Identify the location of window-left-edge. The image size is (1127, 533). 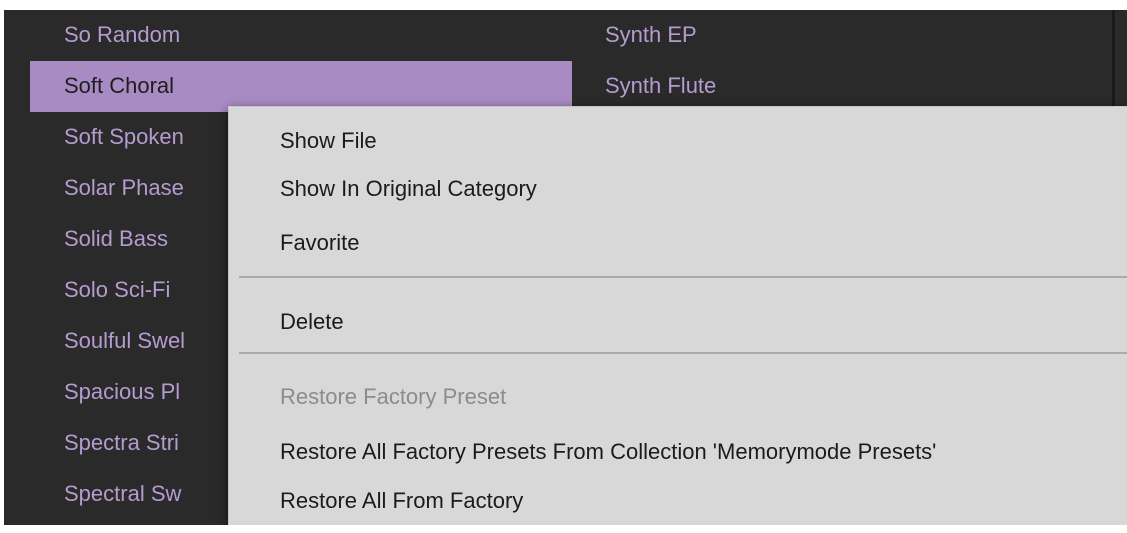
(2, 266).